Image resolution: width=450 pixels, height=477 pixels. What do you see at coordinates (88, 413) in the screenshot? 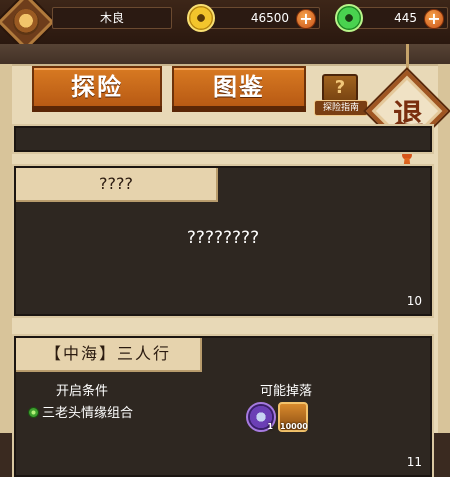
I see `condition-text: 三老头情缘组合` at bounding box center [88, 413].